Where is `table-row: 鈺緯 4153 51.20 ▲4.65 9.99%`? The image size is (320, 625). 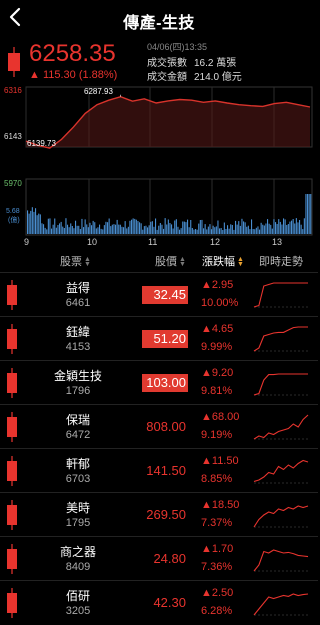
table-row: 鈺緯 4153 51.20 ▲4.65 9.99% is located at coordinates (159, 338).